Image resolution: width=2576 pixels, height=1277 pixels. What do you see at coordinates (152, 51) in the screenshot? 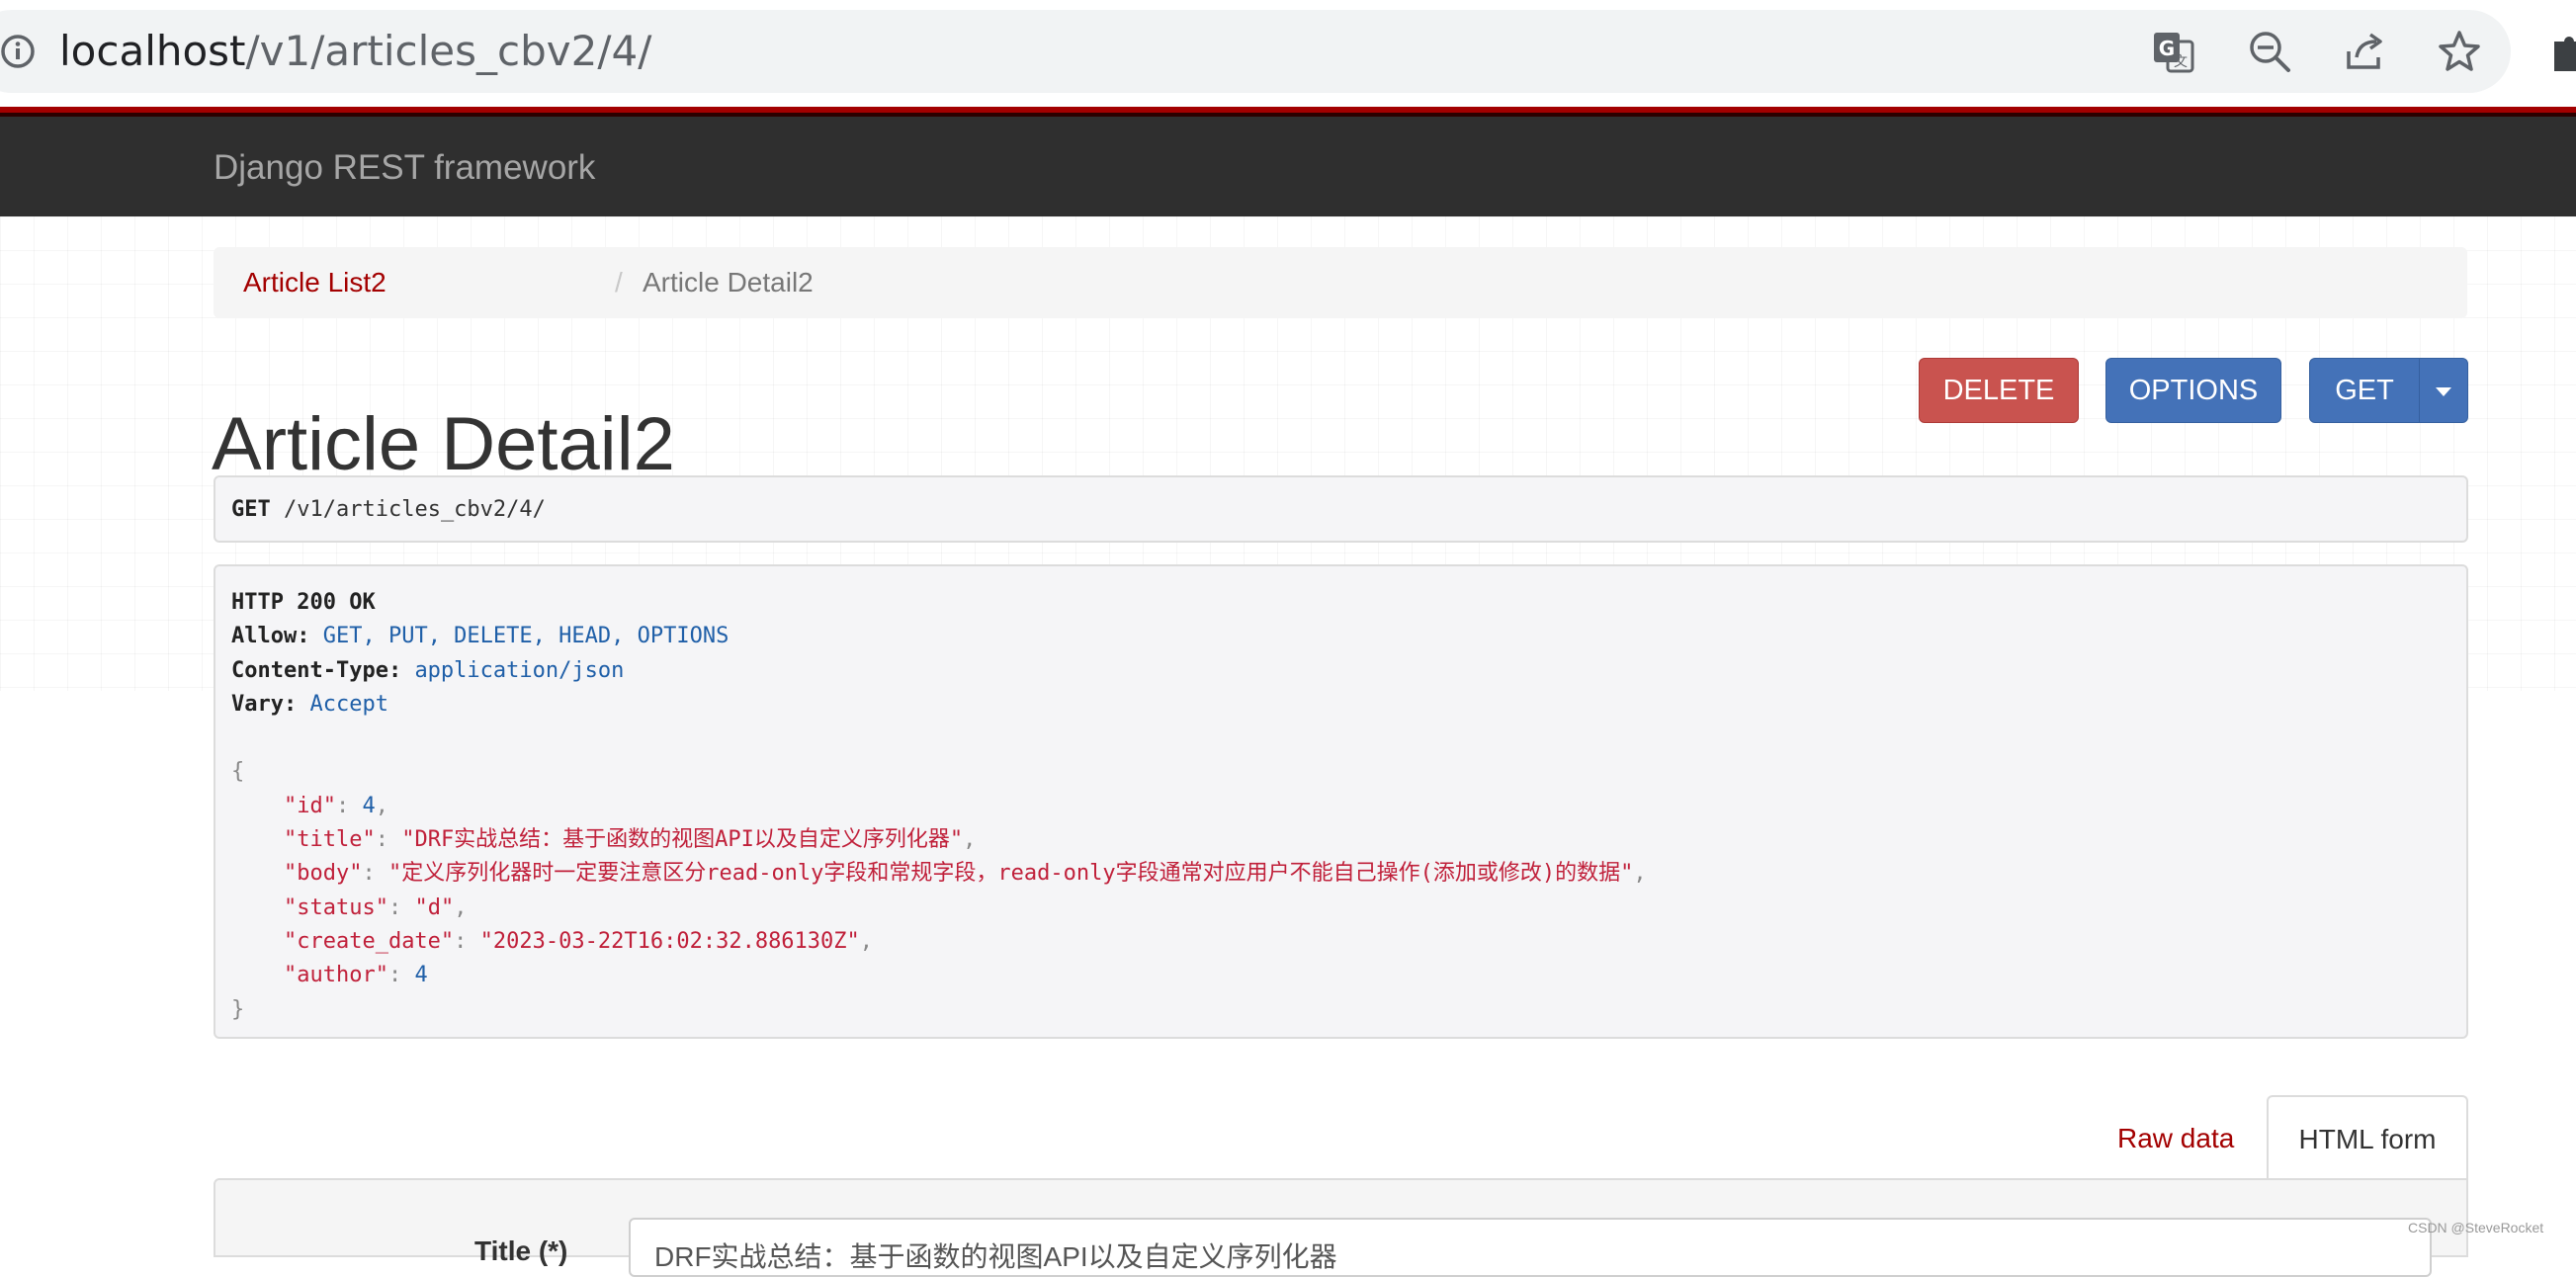
I see `url-host: localhost` at bounding box center [152, 51].